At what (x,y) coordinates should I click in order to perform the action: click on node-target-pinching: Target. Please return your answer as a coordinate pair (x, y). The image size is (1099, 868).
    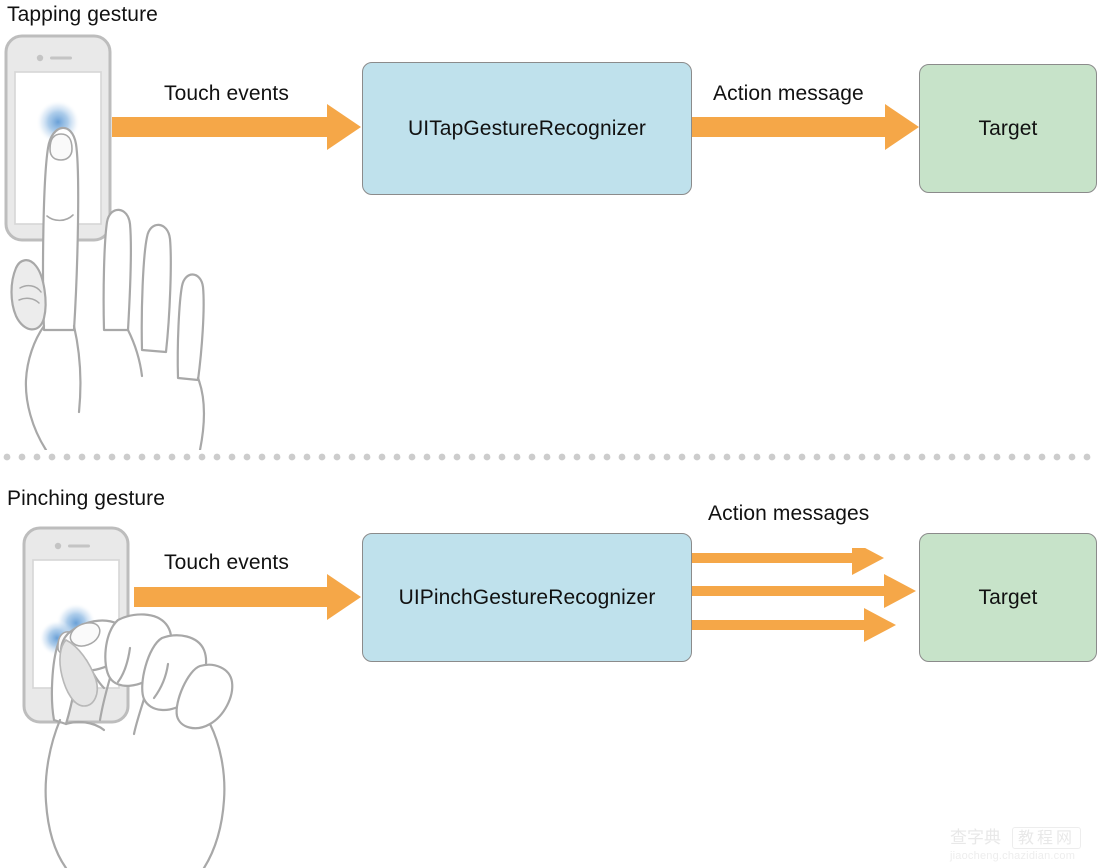
    Looking at the image, I should click on (1008, 597).